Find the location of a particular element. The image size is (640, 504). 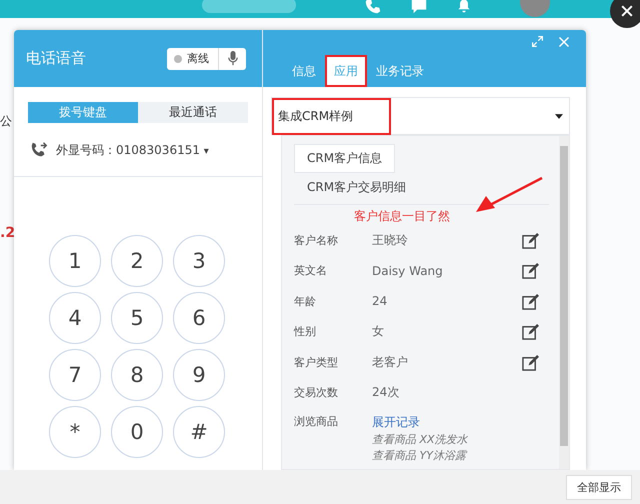

field-value: 王晓玲 is located at coordinates (390, 240).